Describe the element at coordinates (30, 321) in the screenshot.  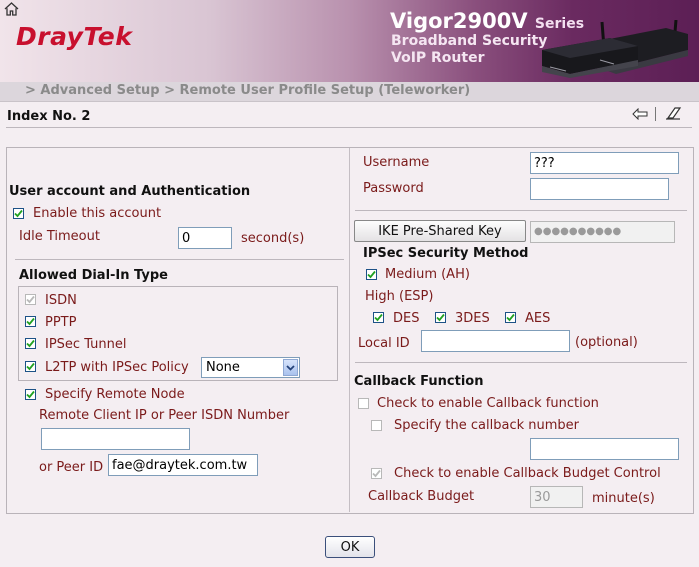
I see `dialin-pptp-checkbox` at that location.